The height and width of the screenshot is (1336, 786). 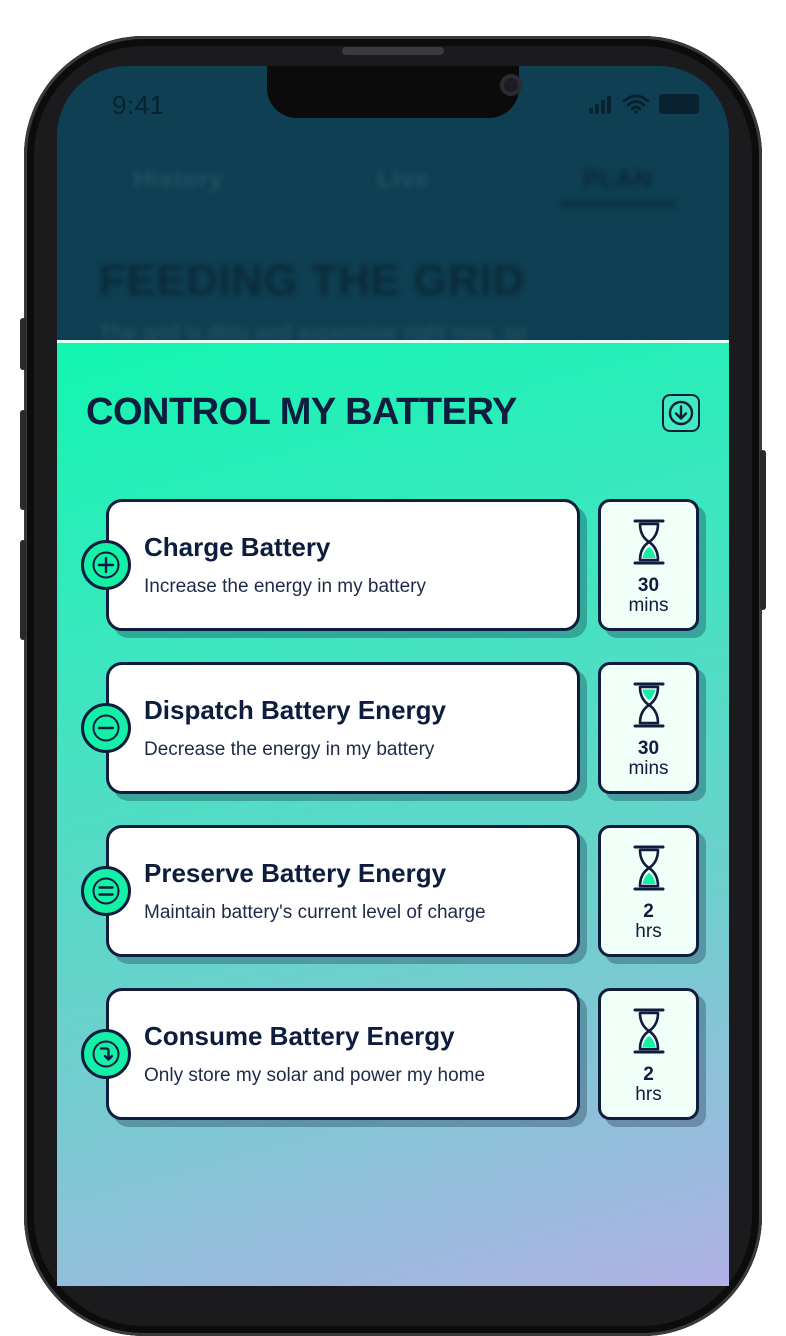 What do you see at coordinates (295, 710) in the screenshot?
I see `action-title: Dispatch Battery Energy` at bounding box center [295, 710].